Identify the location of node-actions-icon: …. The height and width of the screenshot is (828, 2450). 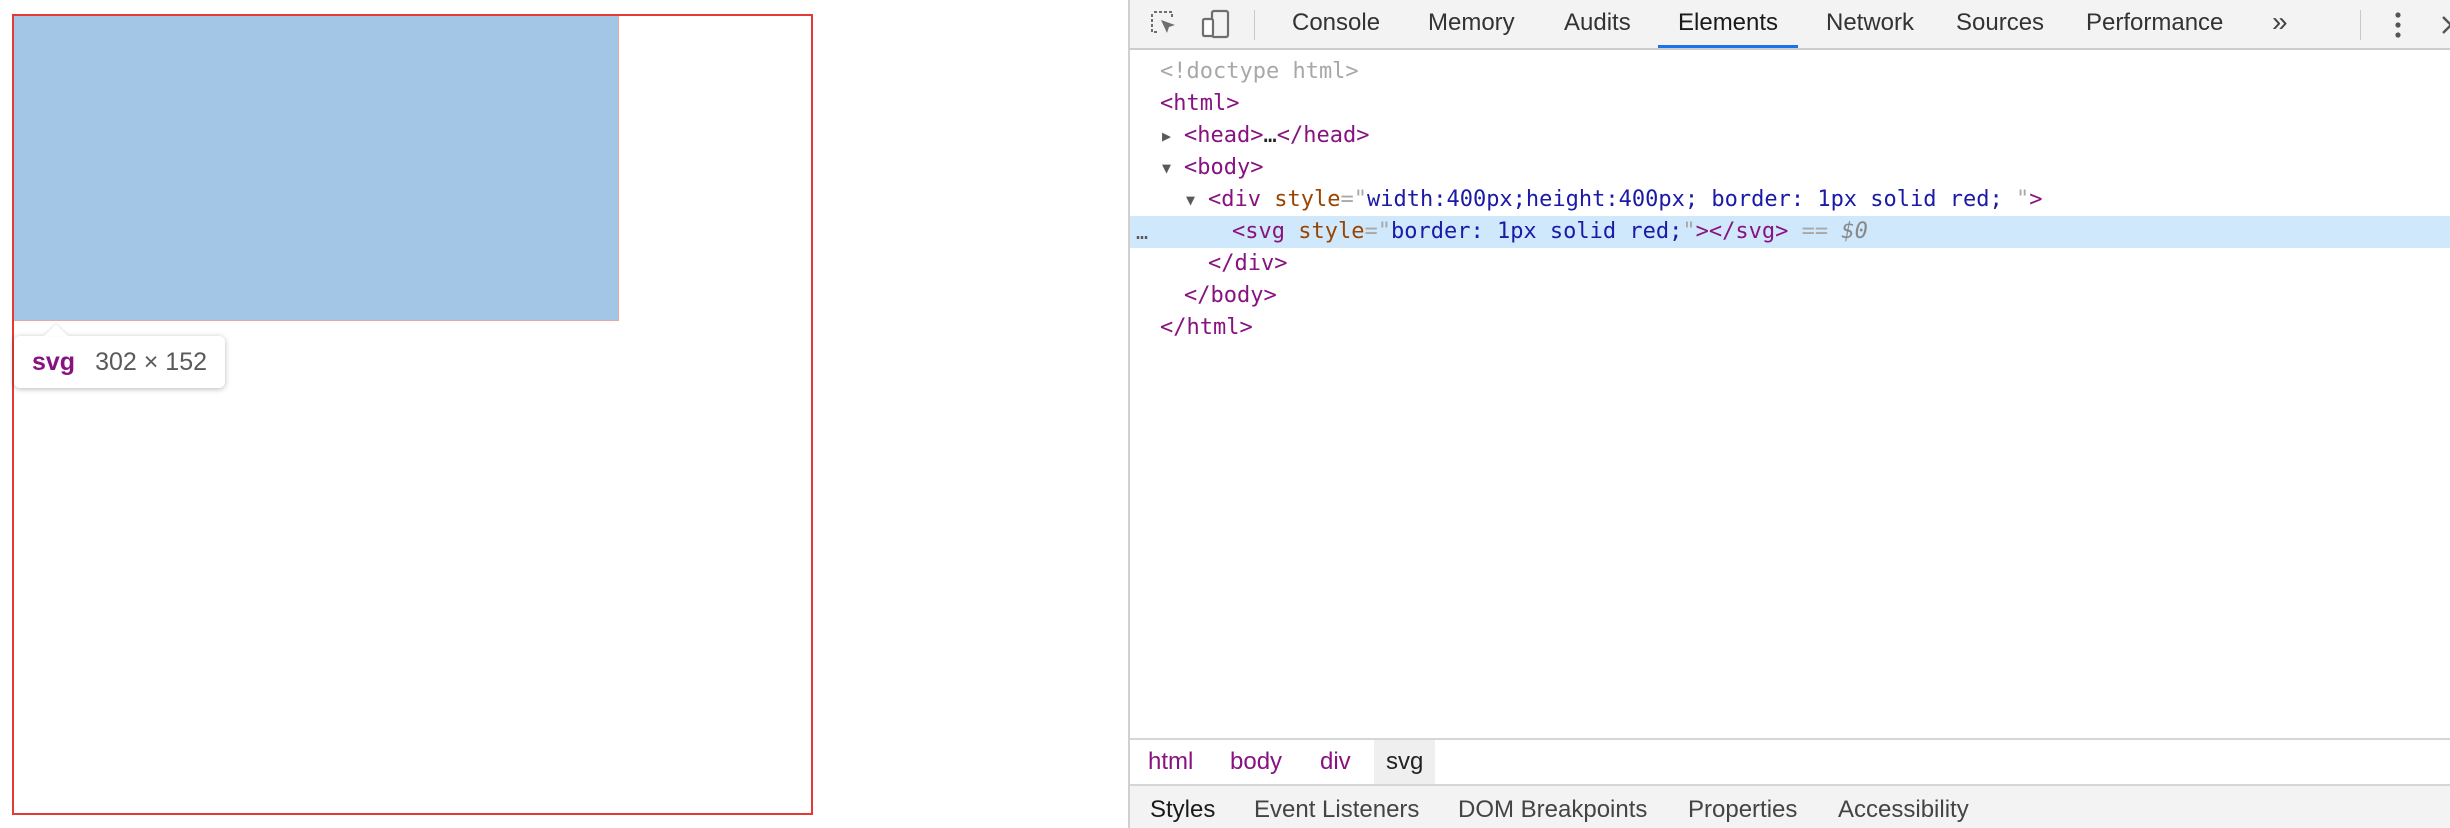
(1142, 232).